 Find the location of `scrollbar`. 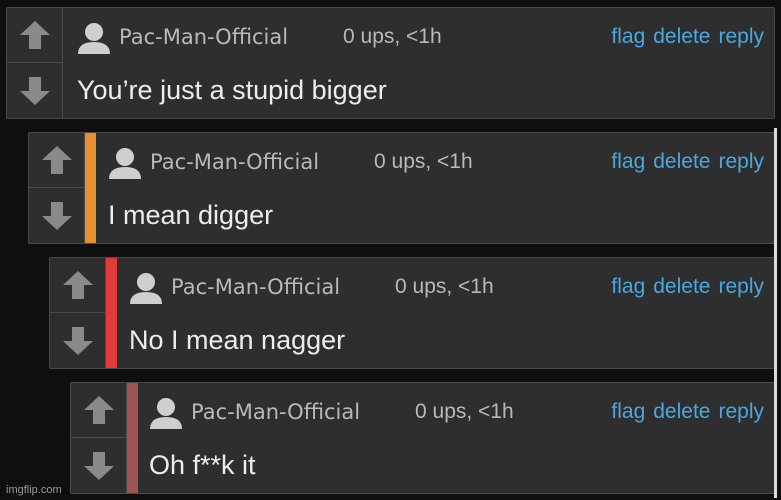

scrollbar is located at coordinates (775, 313).